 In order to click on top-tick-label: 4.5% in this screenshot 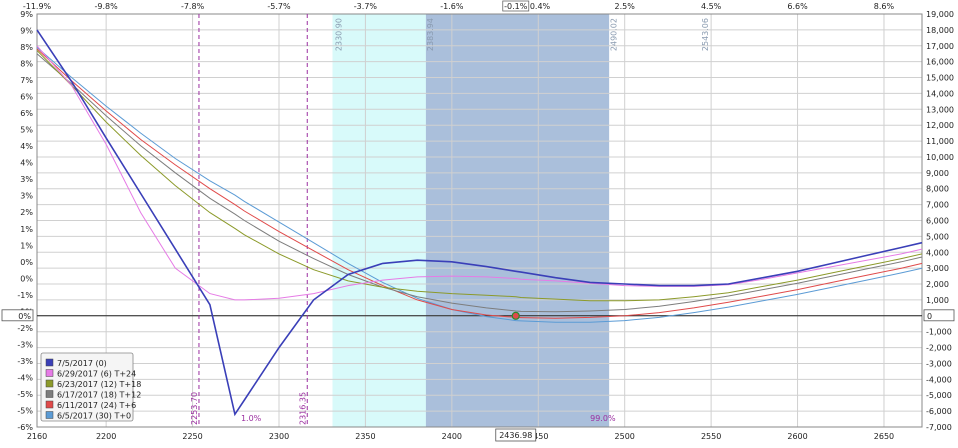, I will do `click(711, 6)`.